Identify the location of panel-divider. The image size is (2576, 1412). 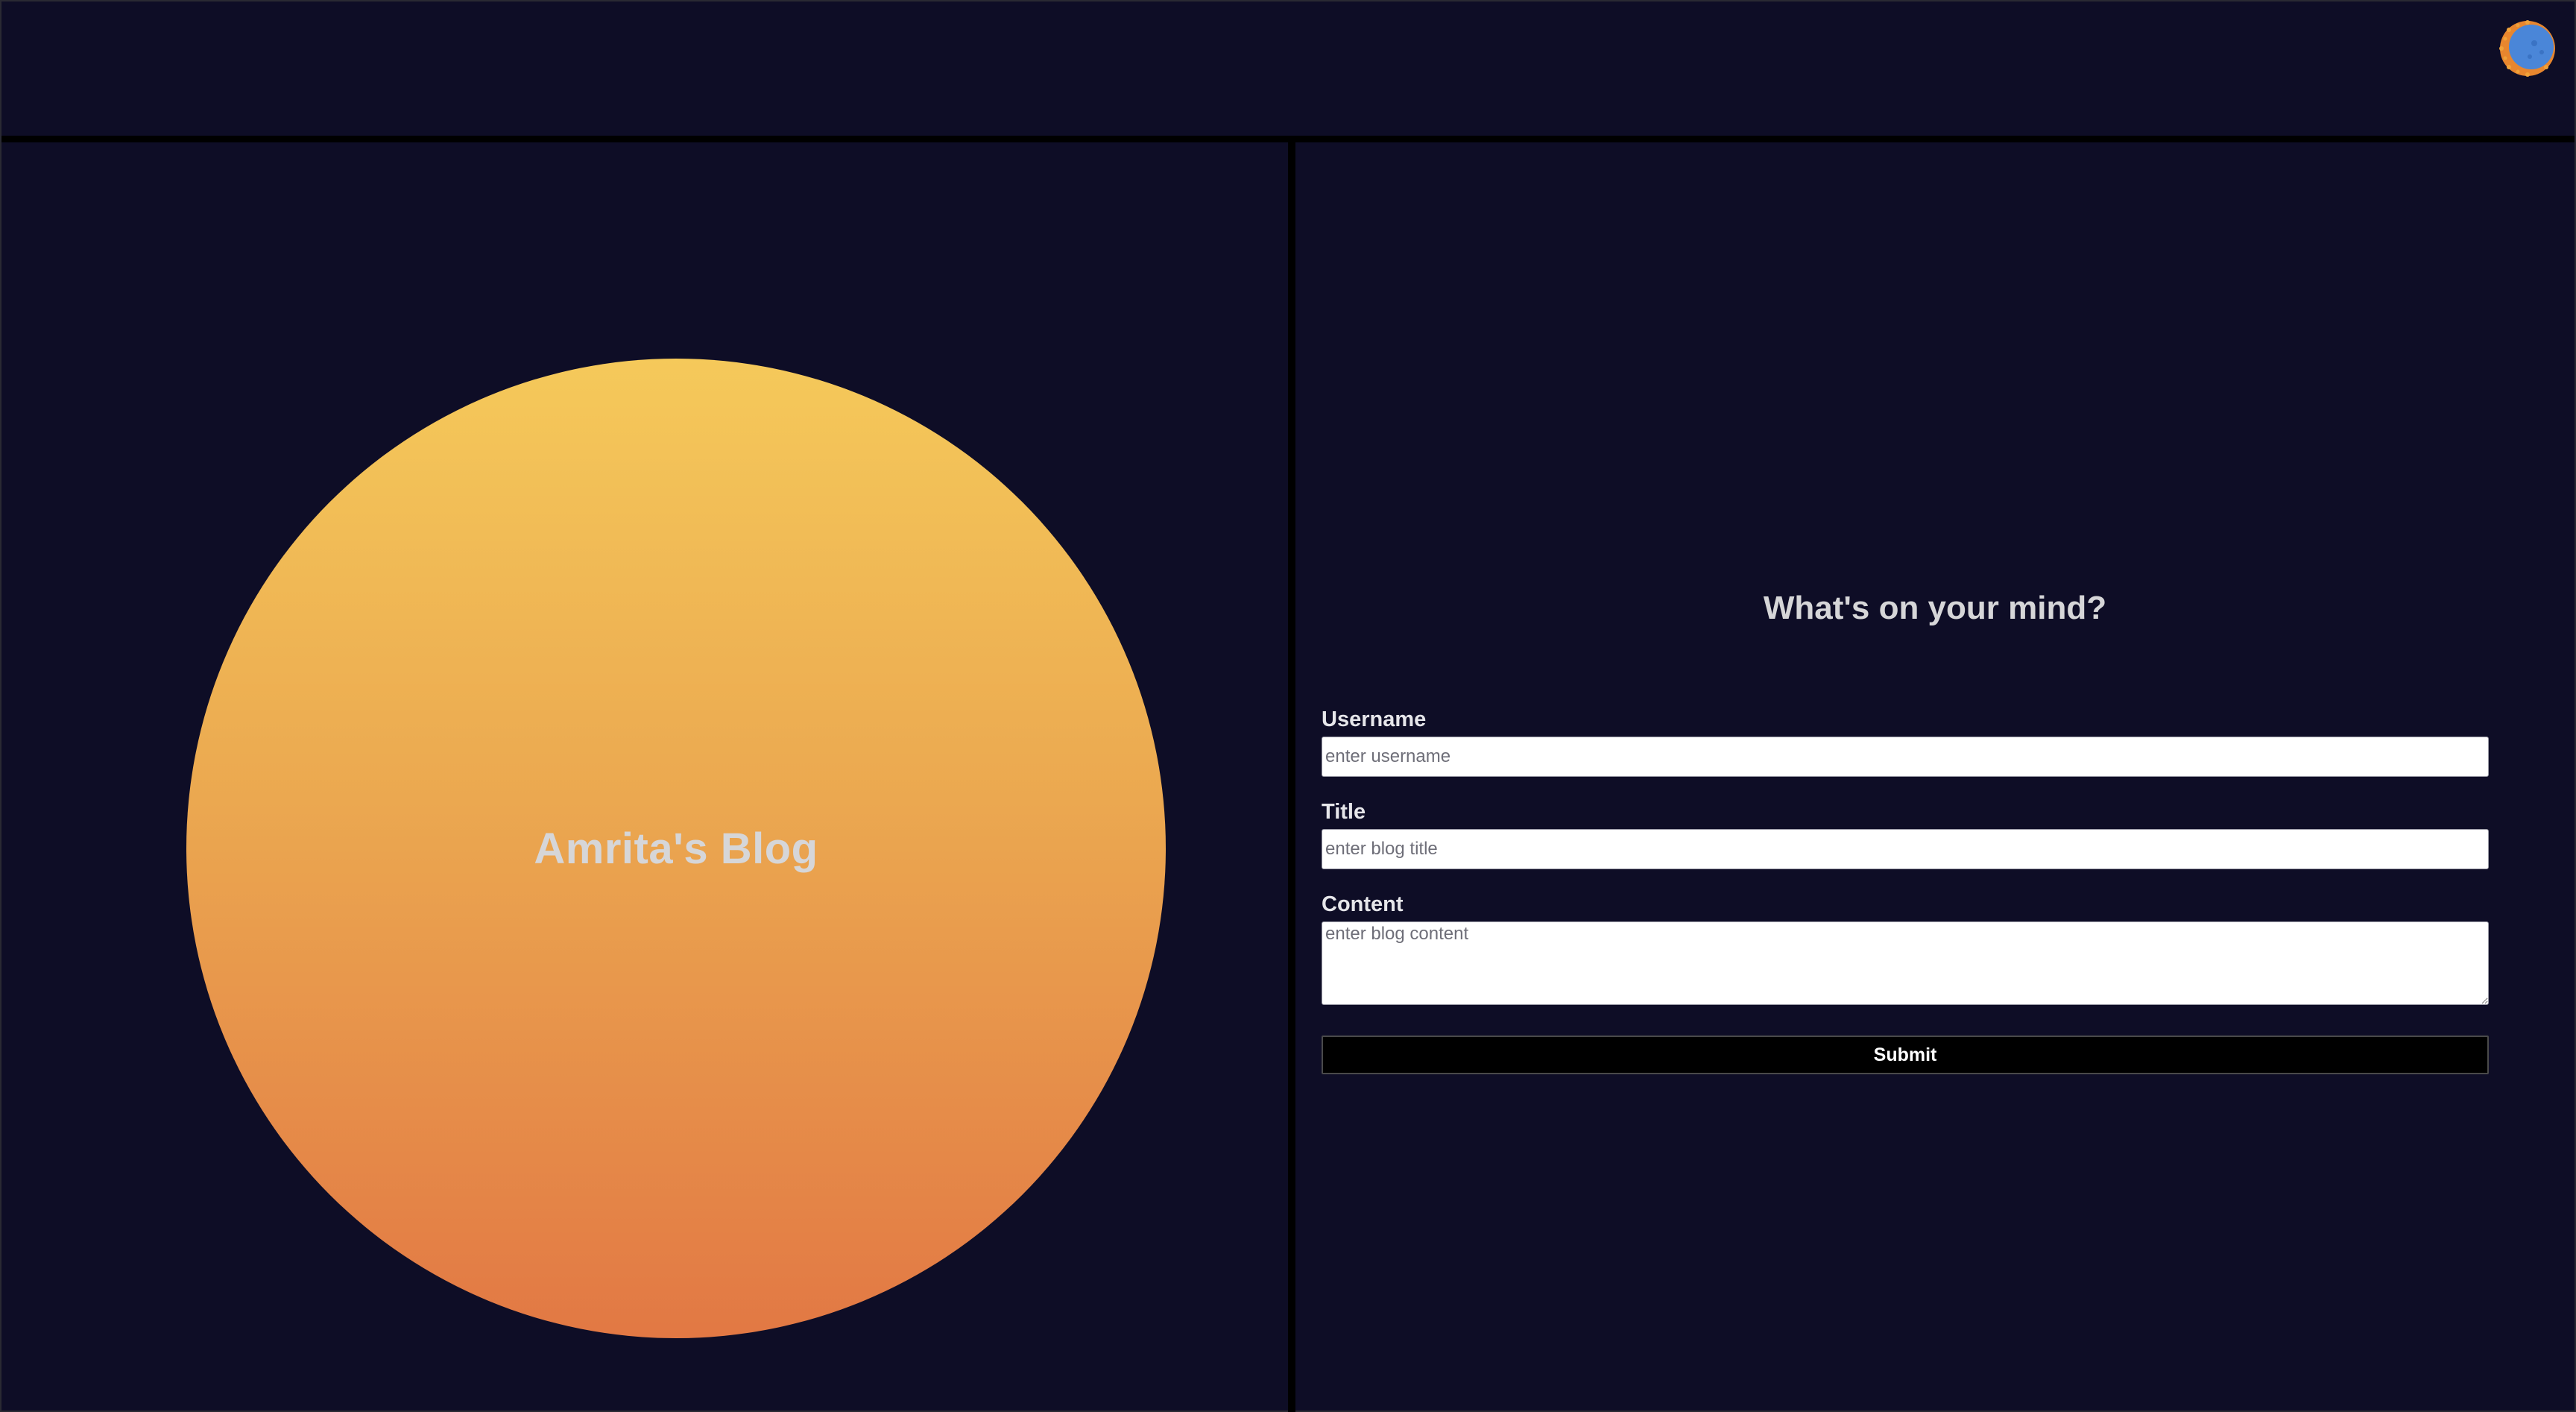
(1291, 777).